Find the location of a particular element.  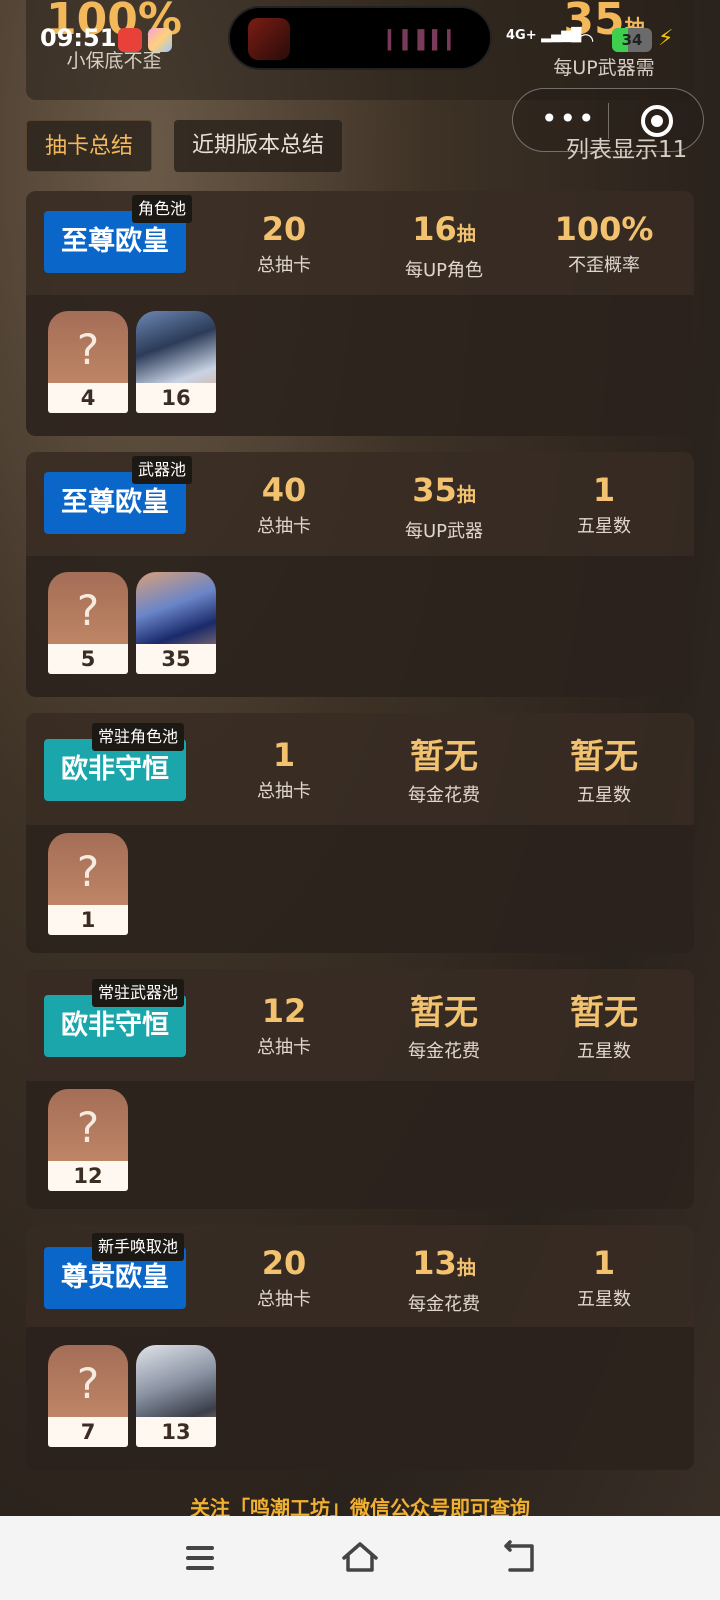

unknown-result-slot: ? 12 is located at coordinates (88, 1140).